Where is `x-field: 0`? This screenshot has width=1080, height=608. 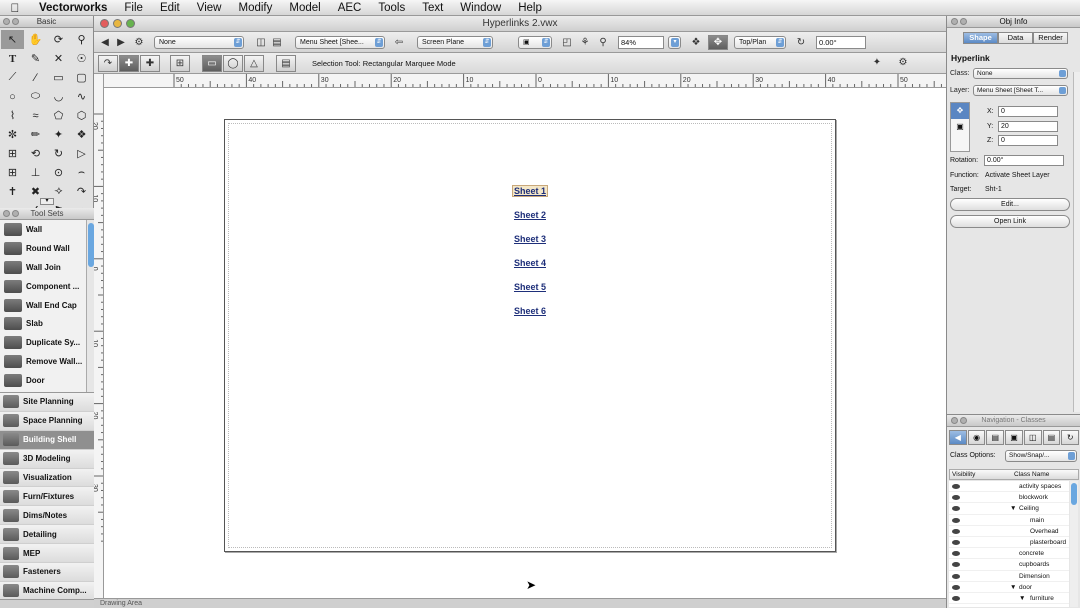 x-field: 0 is located at coordinates (1028, 111).